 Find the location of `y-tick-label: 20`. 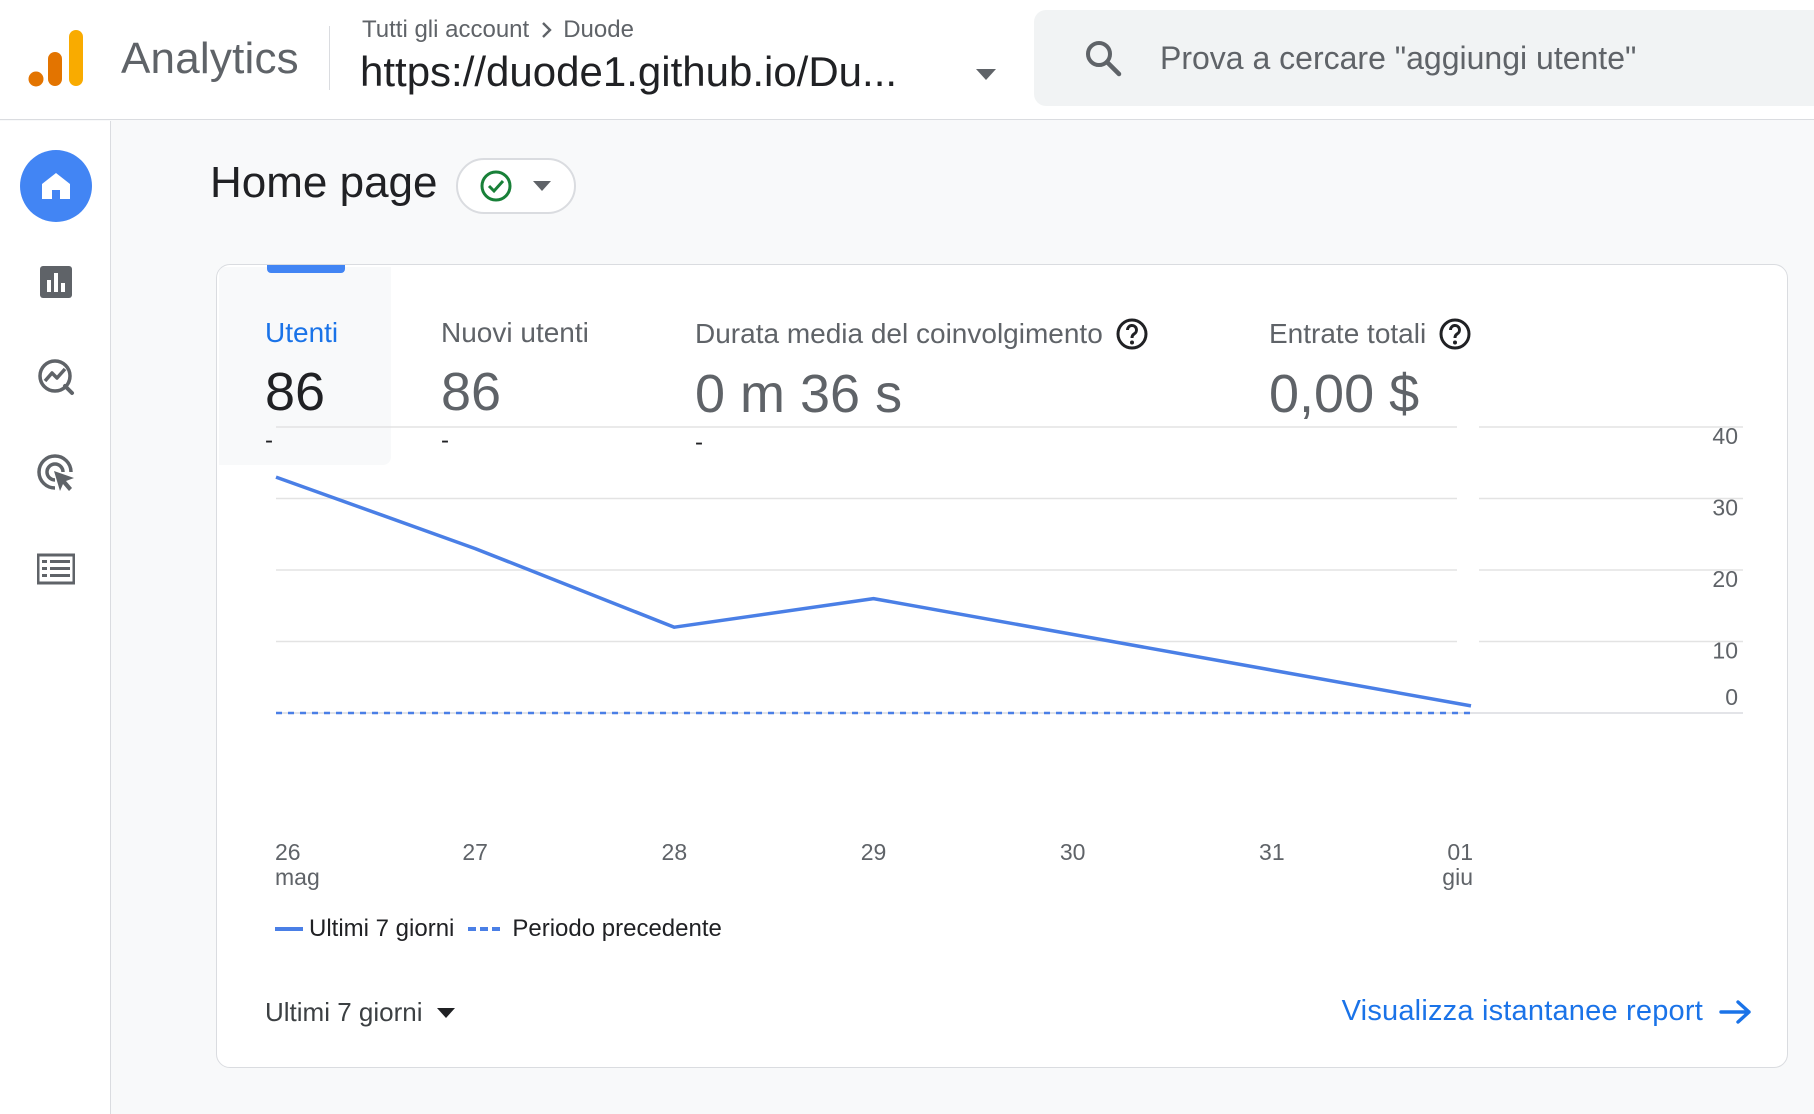

y-tick-label: 20 is located at coordinates (1725, 579).